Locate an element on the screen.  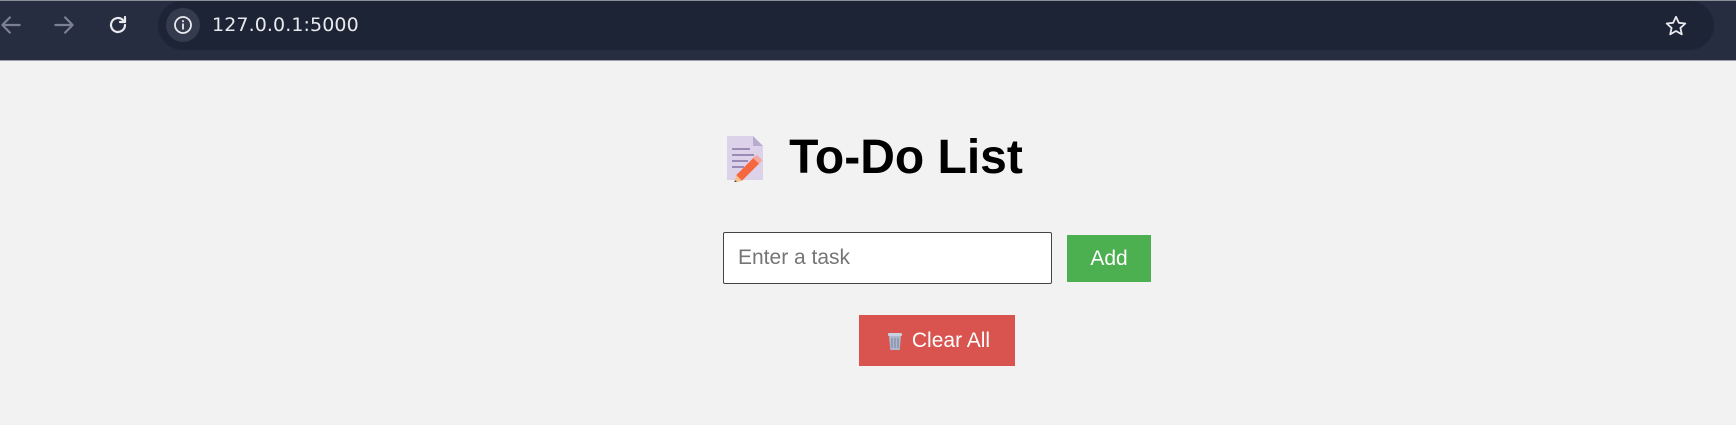
browser-toolbar: 127.0.0.1:5000 is located at coordinates (868, 30).